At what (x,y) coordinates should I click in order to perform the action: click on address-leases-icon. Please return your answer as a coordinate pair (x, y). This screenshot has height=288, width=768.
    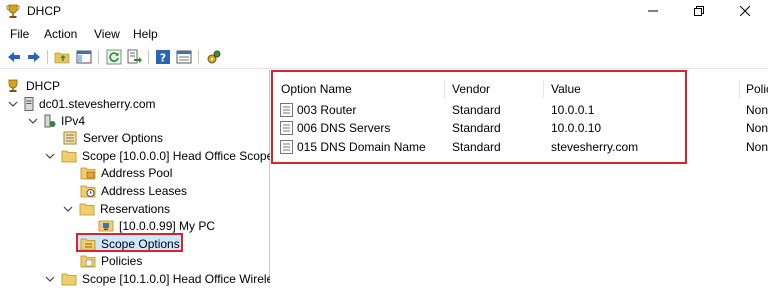
    Looking at the image, I should click on (88, 191).